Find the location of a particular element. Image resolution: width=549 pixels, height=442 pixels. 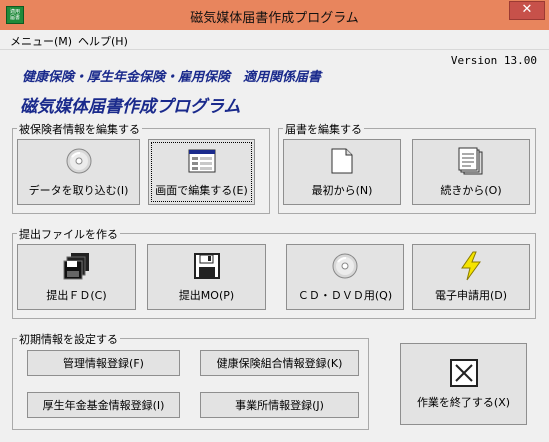

start-new-button: 最初から(N) is located at coordinates (342, 172).